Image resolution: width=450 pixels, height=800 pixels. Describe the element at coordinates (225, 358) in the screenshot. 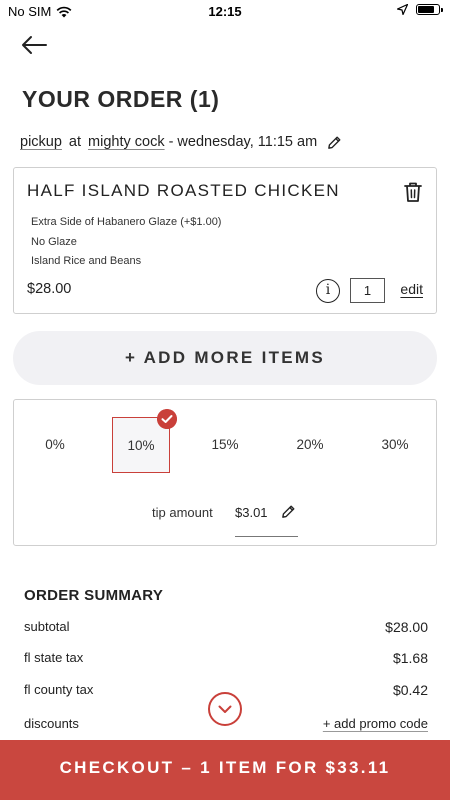

I see `add-more-items-button: + ADD MORE ITEMS` at that location.